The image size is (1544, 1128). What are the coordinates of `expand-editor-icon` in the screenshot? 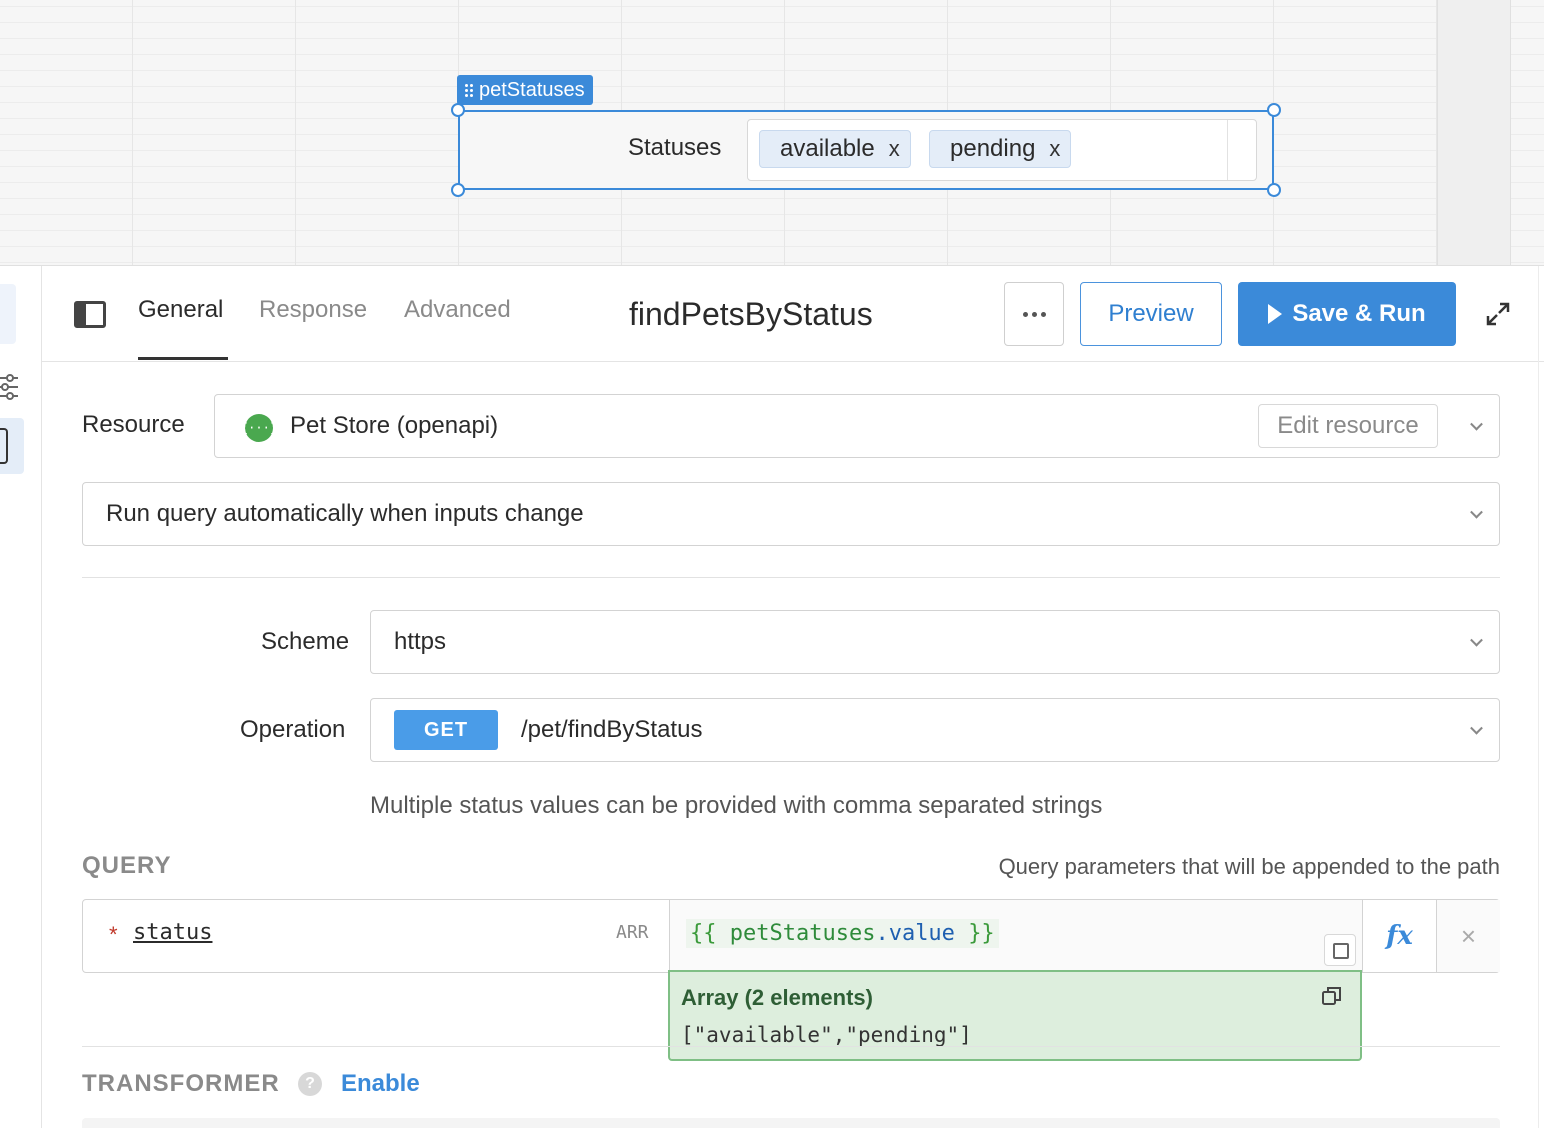 It's located at (1340, 950).